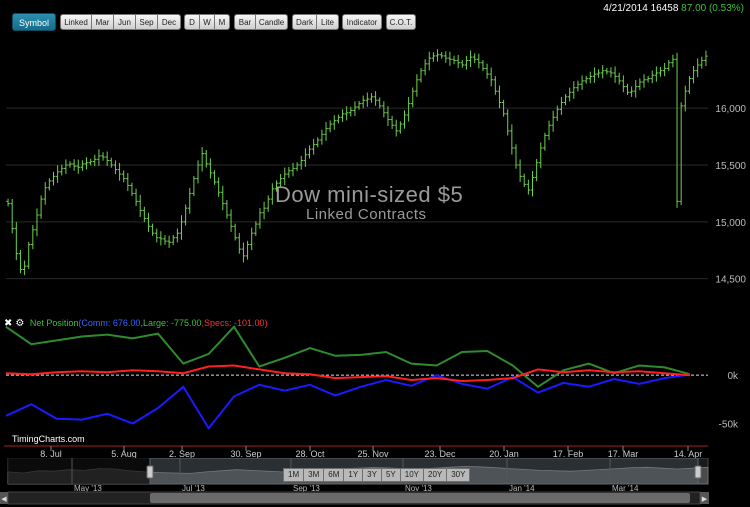 This screenshot has height=507, width=750. I want to click on quote-date: 4/21/2014, so click(625, 8).